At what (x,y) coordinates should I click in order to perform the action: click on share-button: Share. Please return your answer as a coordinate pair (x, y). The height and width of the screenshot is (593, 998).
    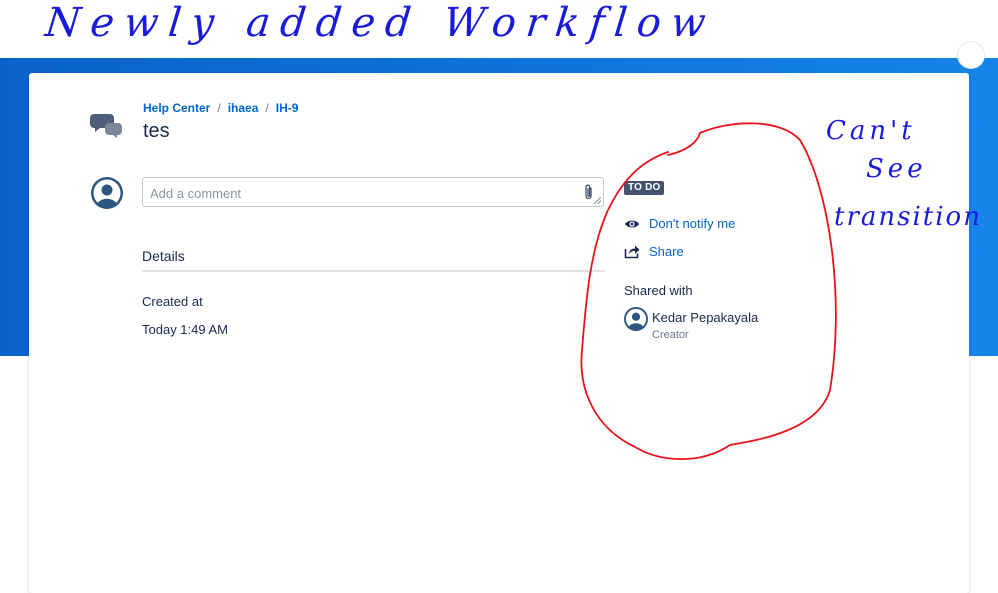
    Looking at the image, I should click on (654, 251).